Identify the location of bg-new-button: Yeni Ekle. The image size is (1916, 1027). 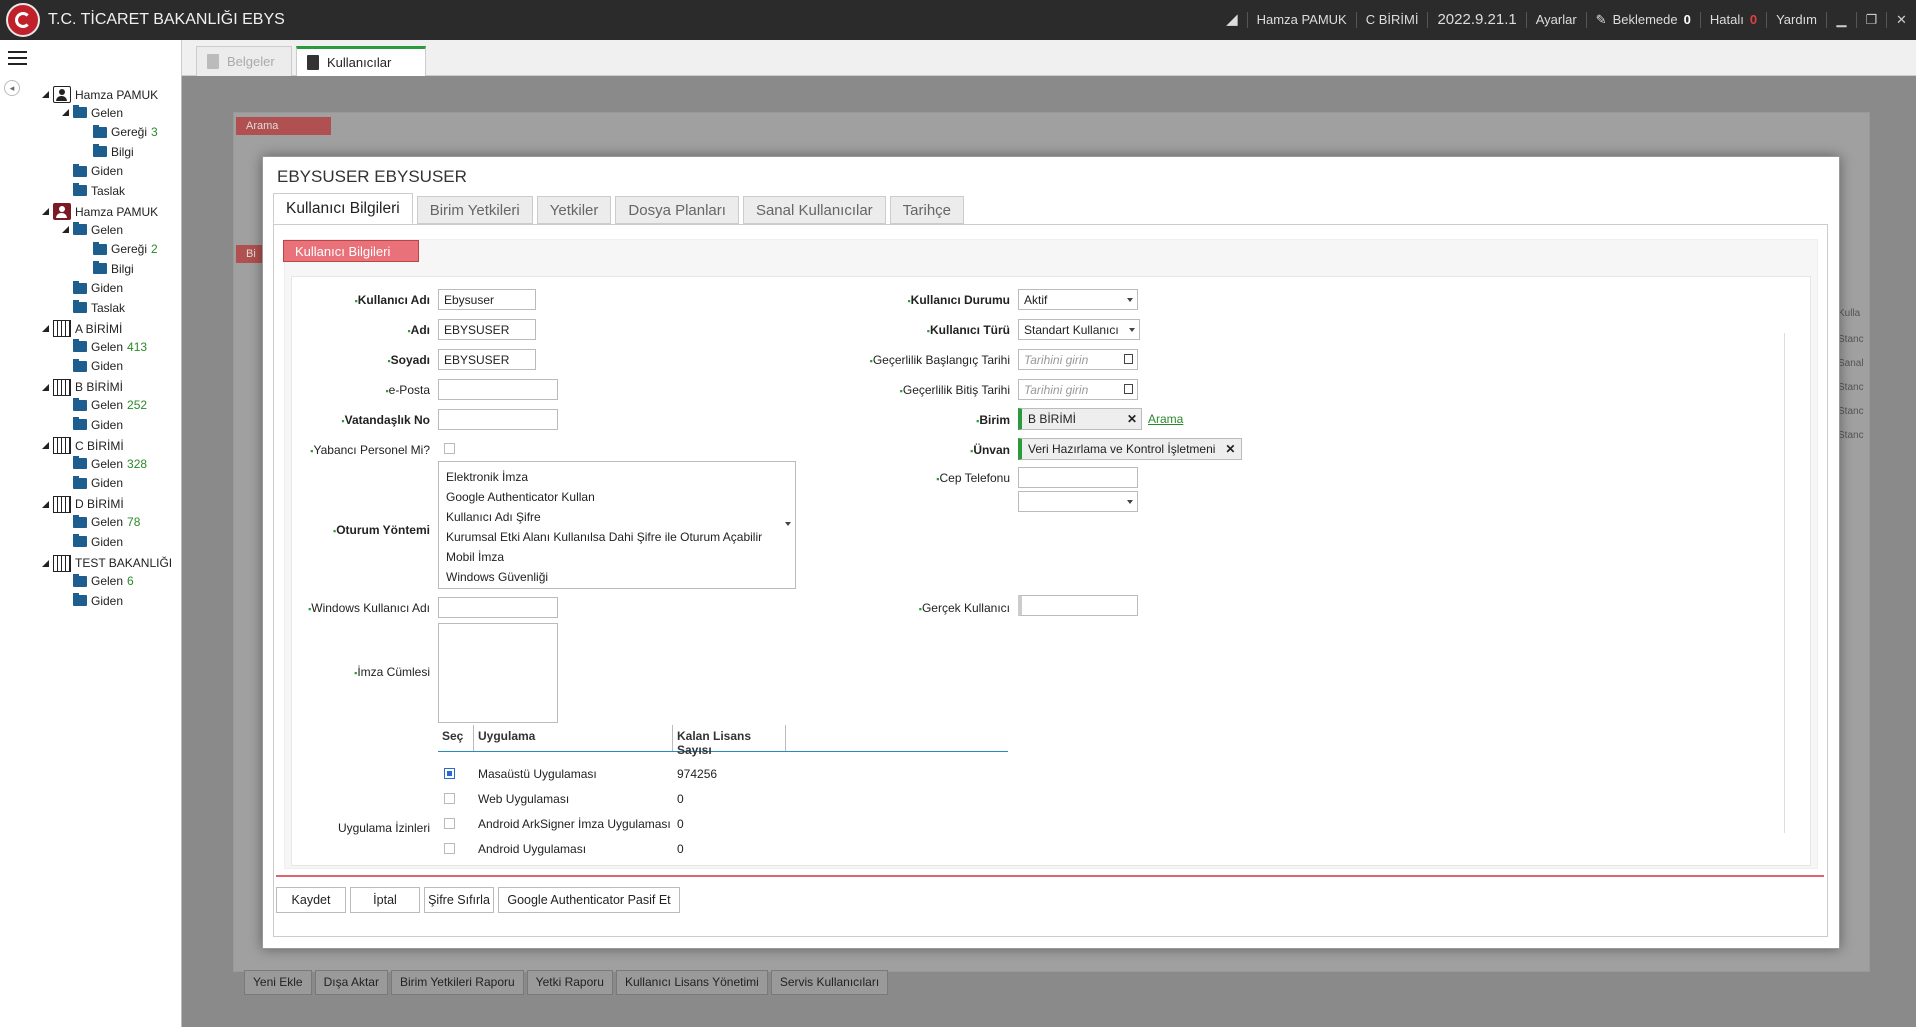
(278, 982).